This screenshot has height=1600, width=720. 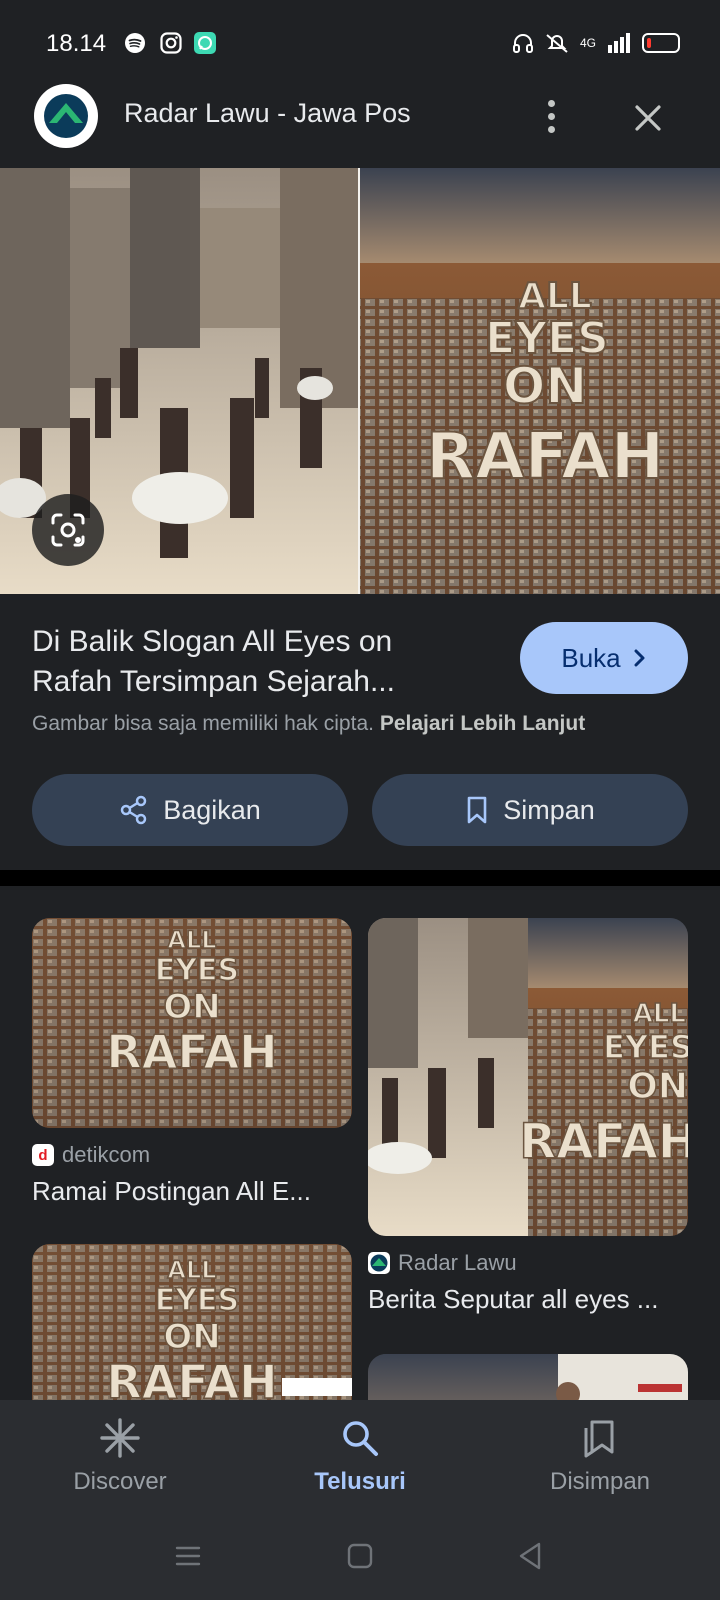 What do you see at coordinates (120, 1481) in the screenshot?
I see `nav-discover-label: Discover` at bounding box center [120, 1481].